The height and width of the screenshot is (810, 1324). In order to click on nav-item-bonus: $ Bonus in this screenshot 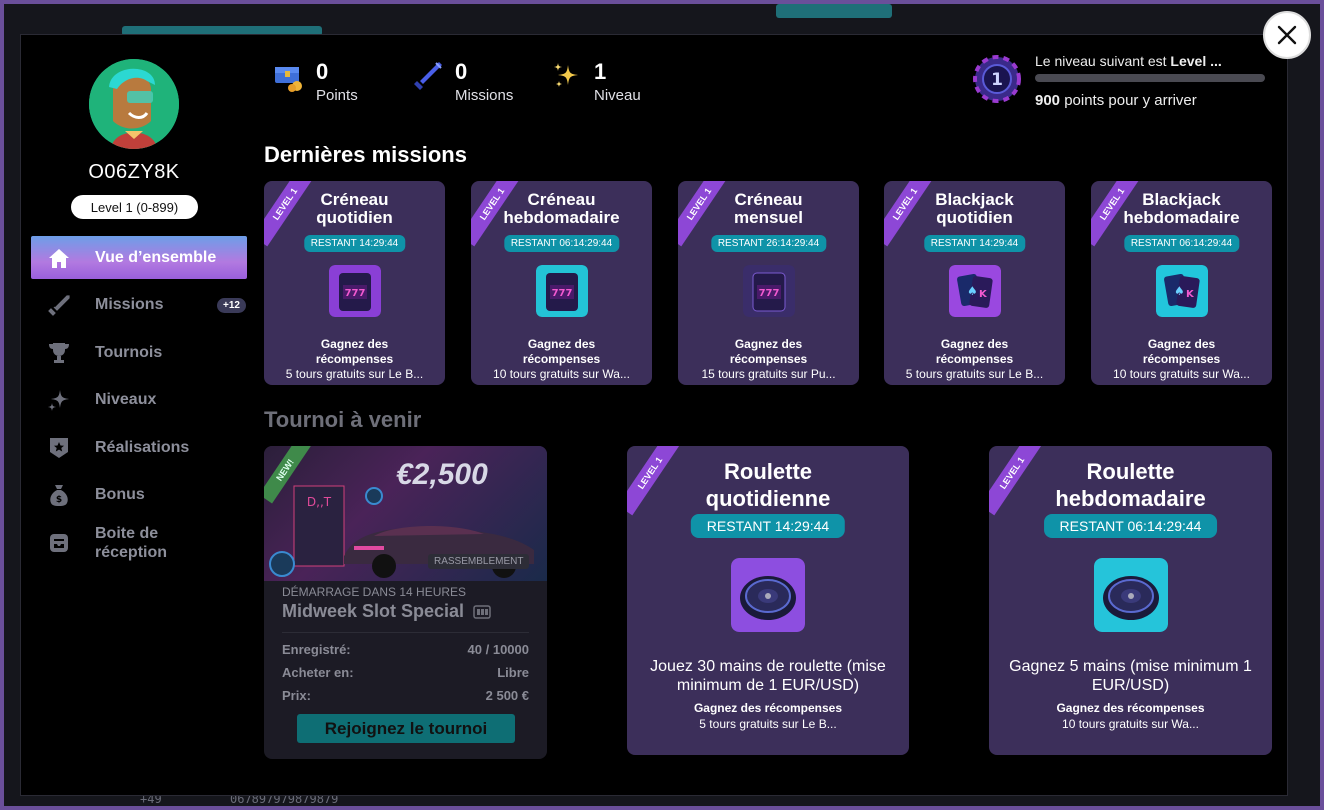, I will do `click(139, 494)`.